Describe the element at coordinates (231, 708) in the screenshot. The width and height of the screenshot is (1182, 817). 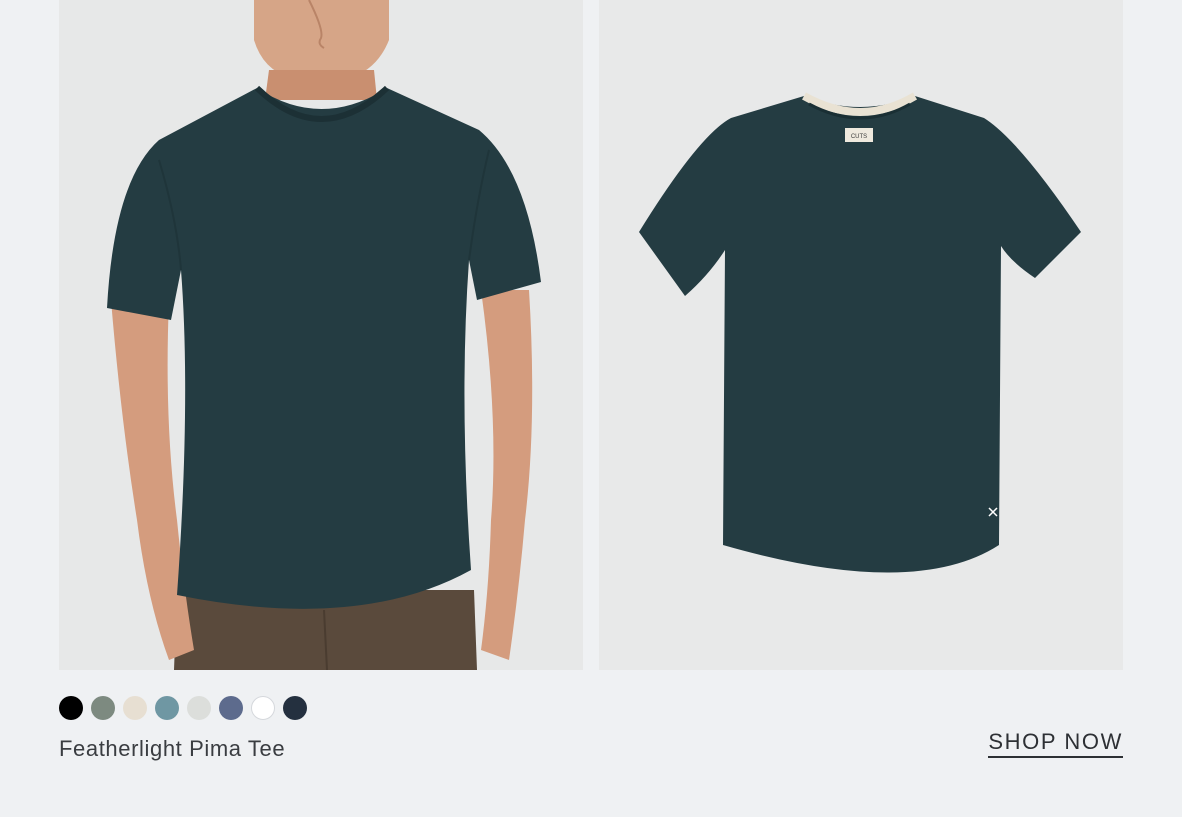
I see `swatch-denim-blue` at that location.